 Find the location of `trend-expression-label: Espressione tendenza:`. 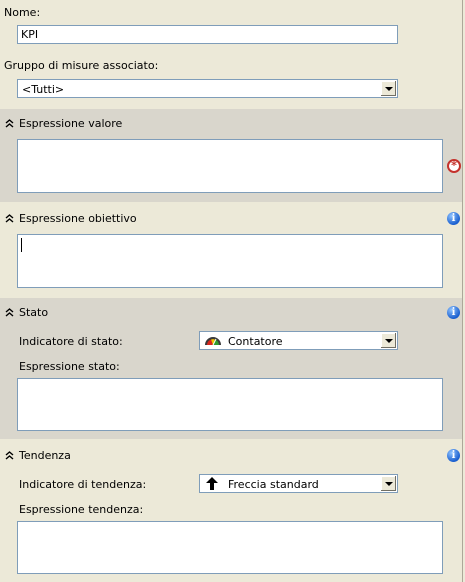

trend-expression-label: Espressione tendenza: is located at coordinates (81, 509).